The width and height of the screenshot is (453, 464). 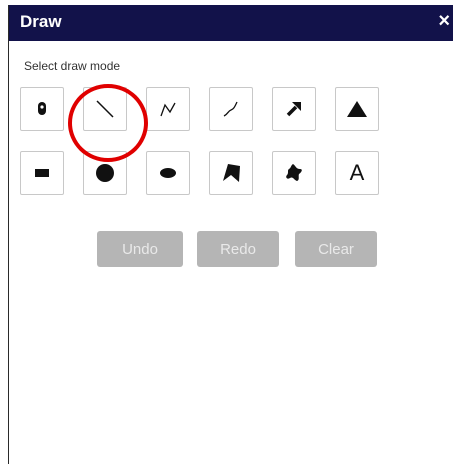 I want to click on close-icon: ×, so click(x=444, y=21).